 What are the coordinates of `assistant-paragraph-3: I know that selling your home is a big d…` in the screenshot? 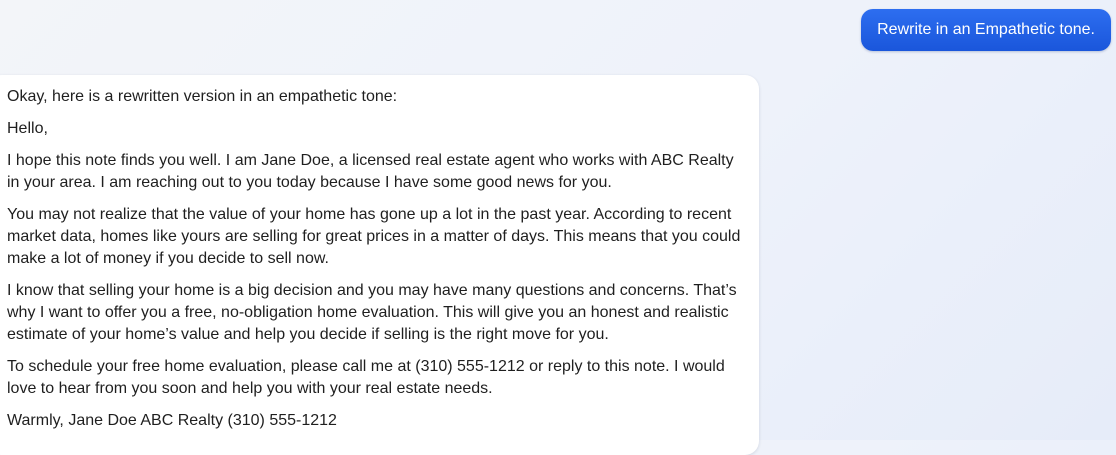 It's located at (372, 312).